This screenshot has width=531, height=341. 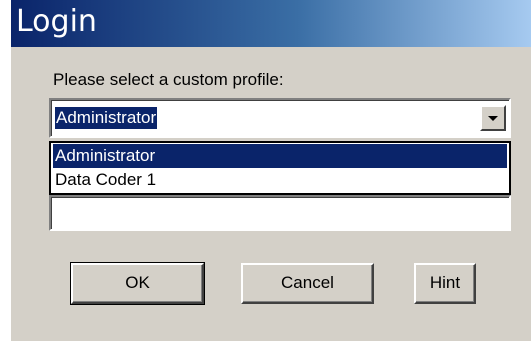 What do you see at coordinates (168, 79) in the screenshot?
I see `profile-prompt-label: Please select a custom profile:` at bounding box center [168, 79].